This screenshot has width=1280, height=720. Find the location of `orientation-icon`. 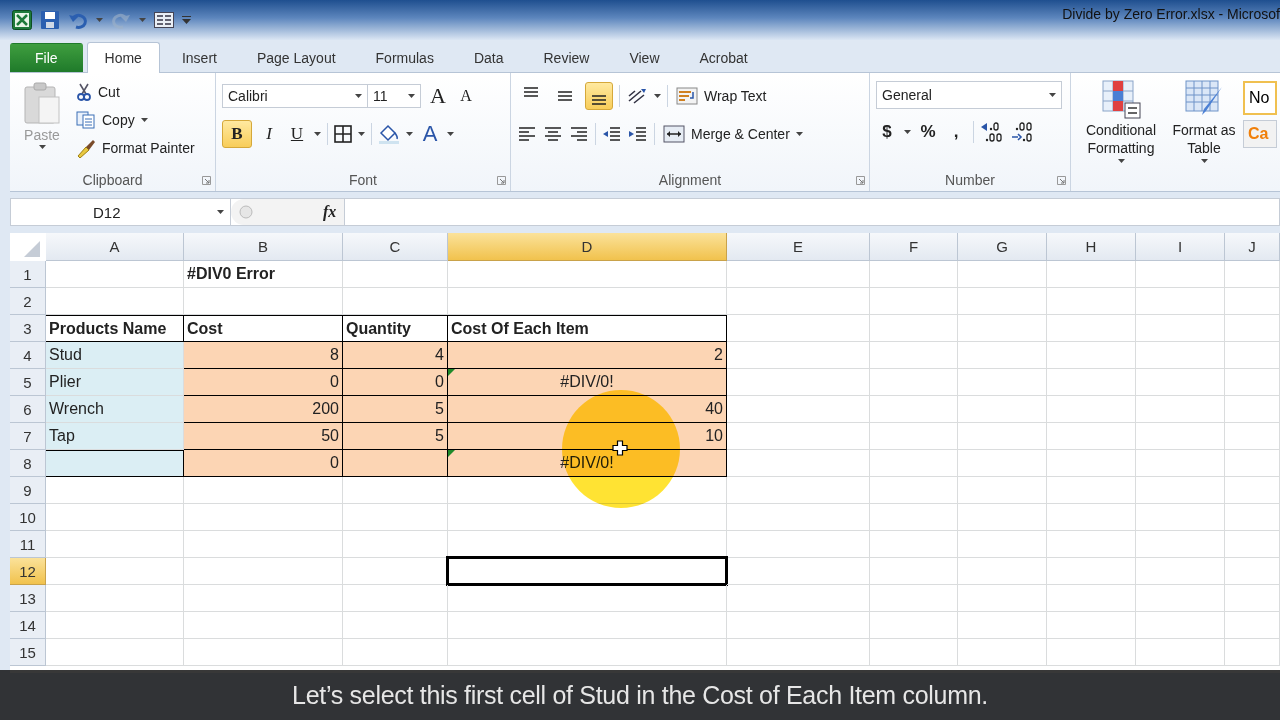

orientation-icon is located at coordinates (637, 96).